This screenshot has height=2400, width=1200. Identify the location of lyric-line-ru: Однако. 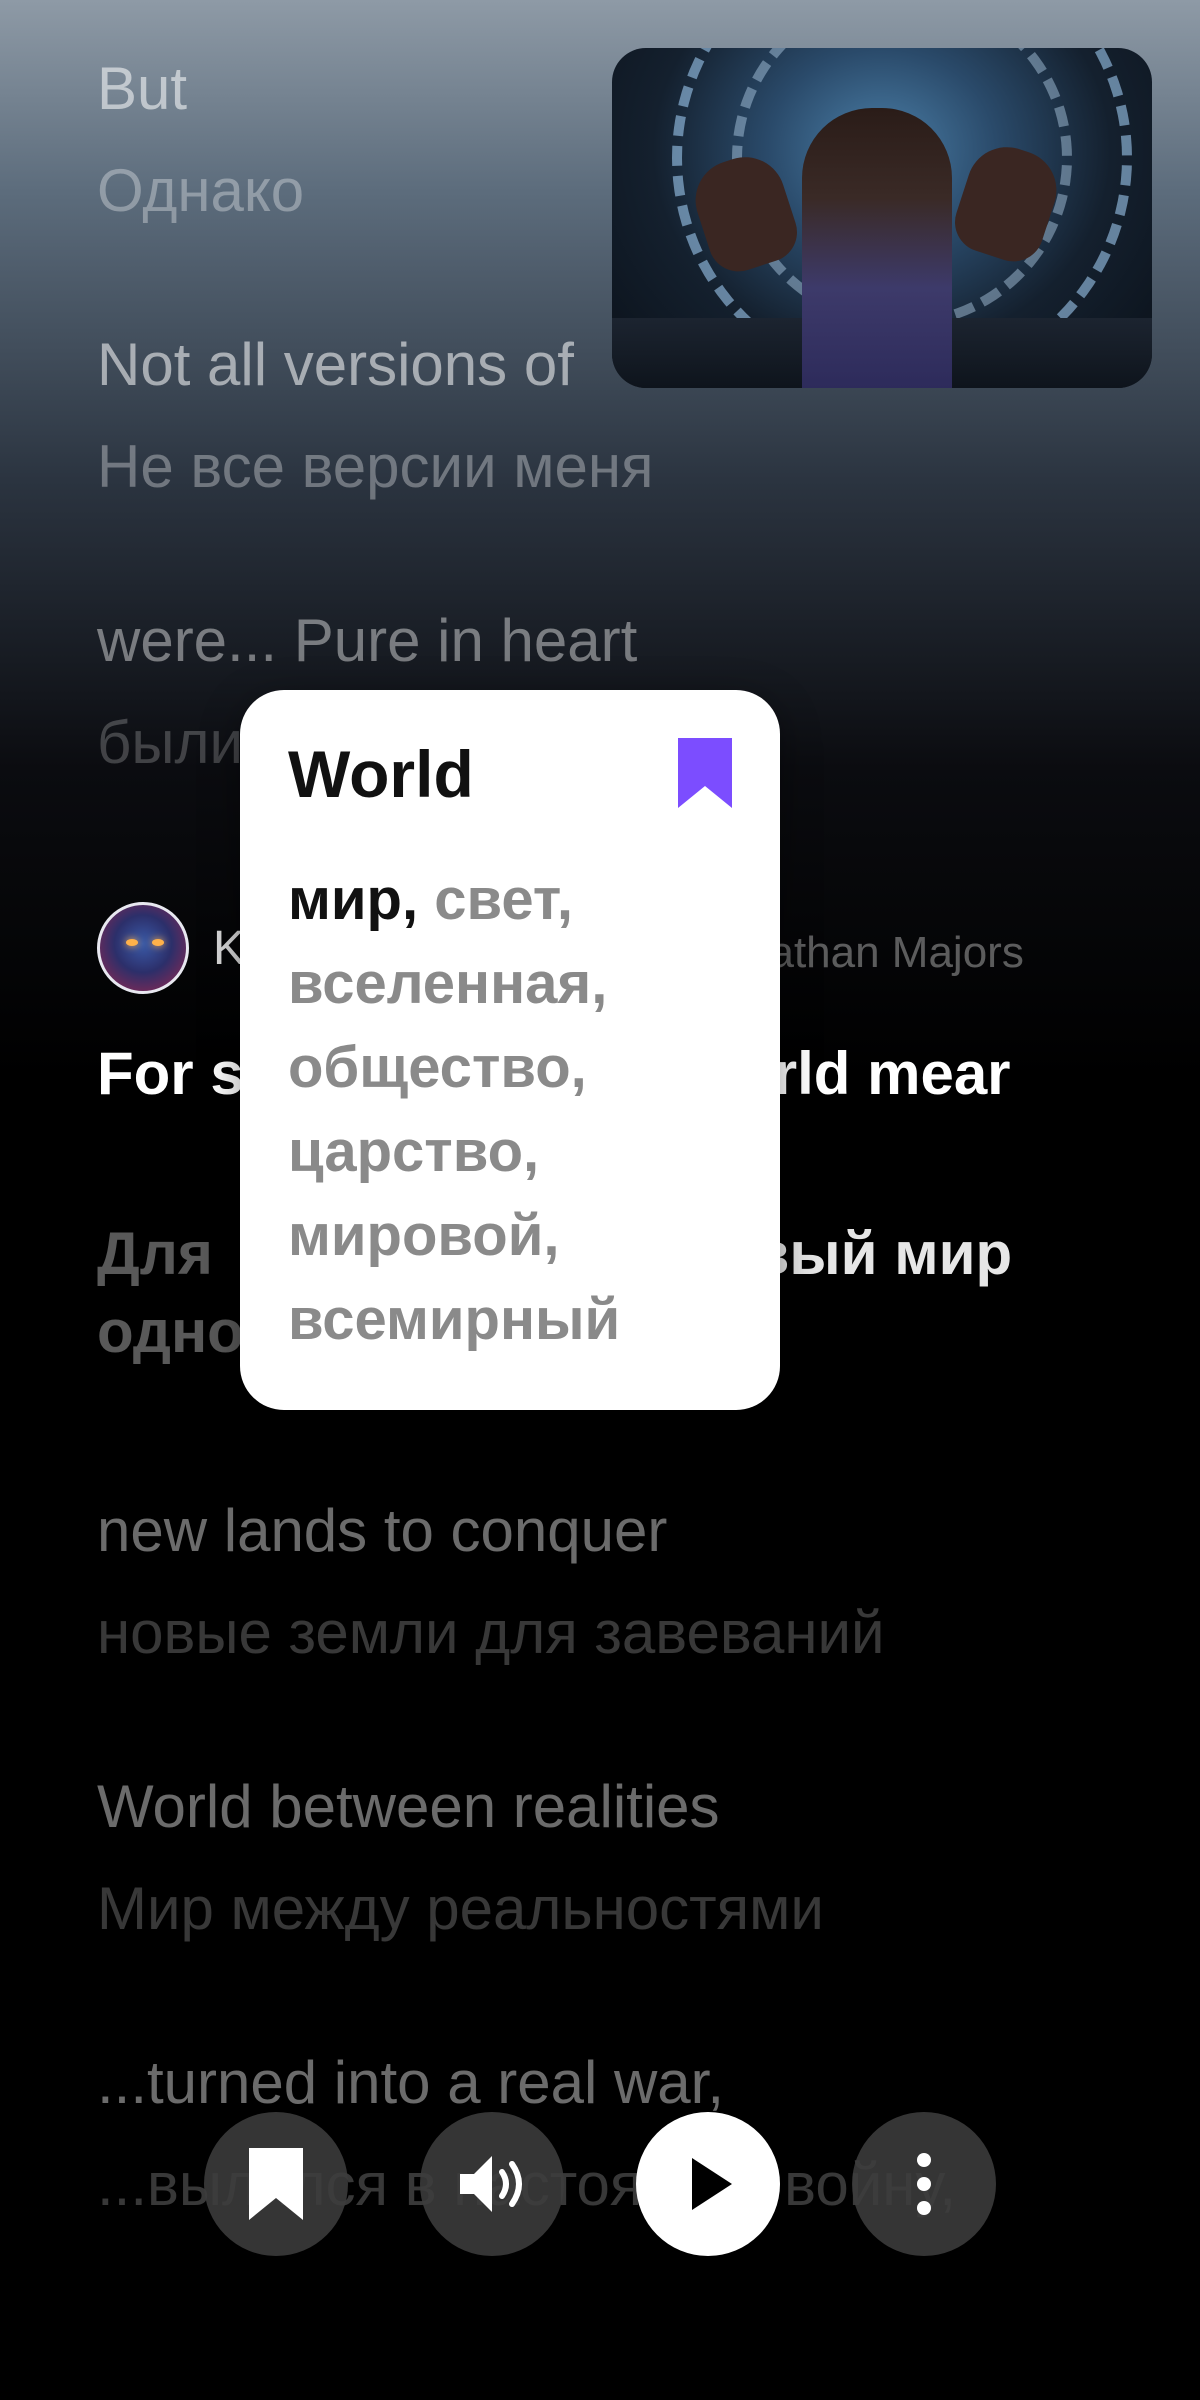
(201, 190).